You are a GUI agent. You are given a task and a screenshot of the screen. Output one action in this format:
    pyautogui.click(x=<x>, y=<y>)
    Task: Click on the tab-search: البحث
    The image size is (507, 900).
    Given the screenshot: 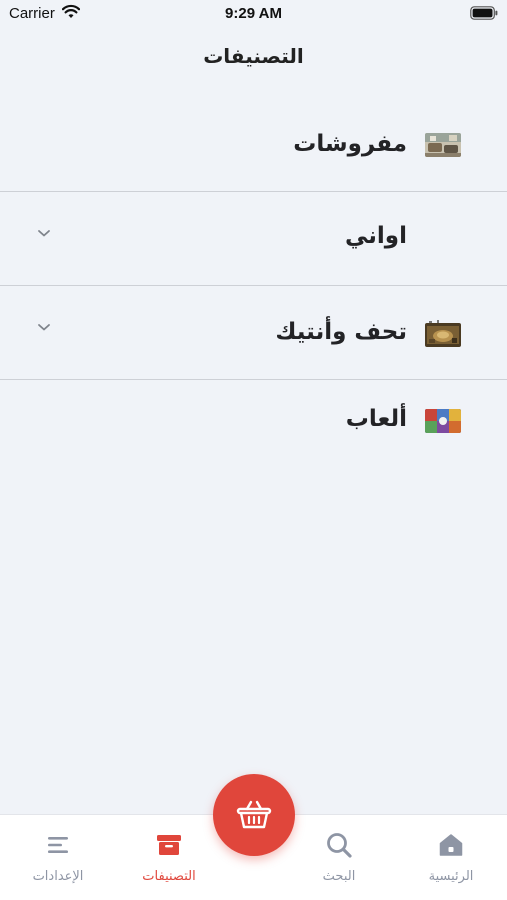 What is the action you would take?
    pyautogui.click(x=339, y=857)
    